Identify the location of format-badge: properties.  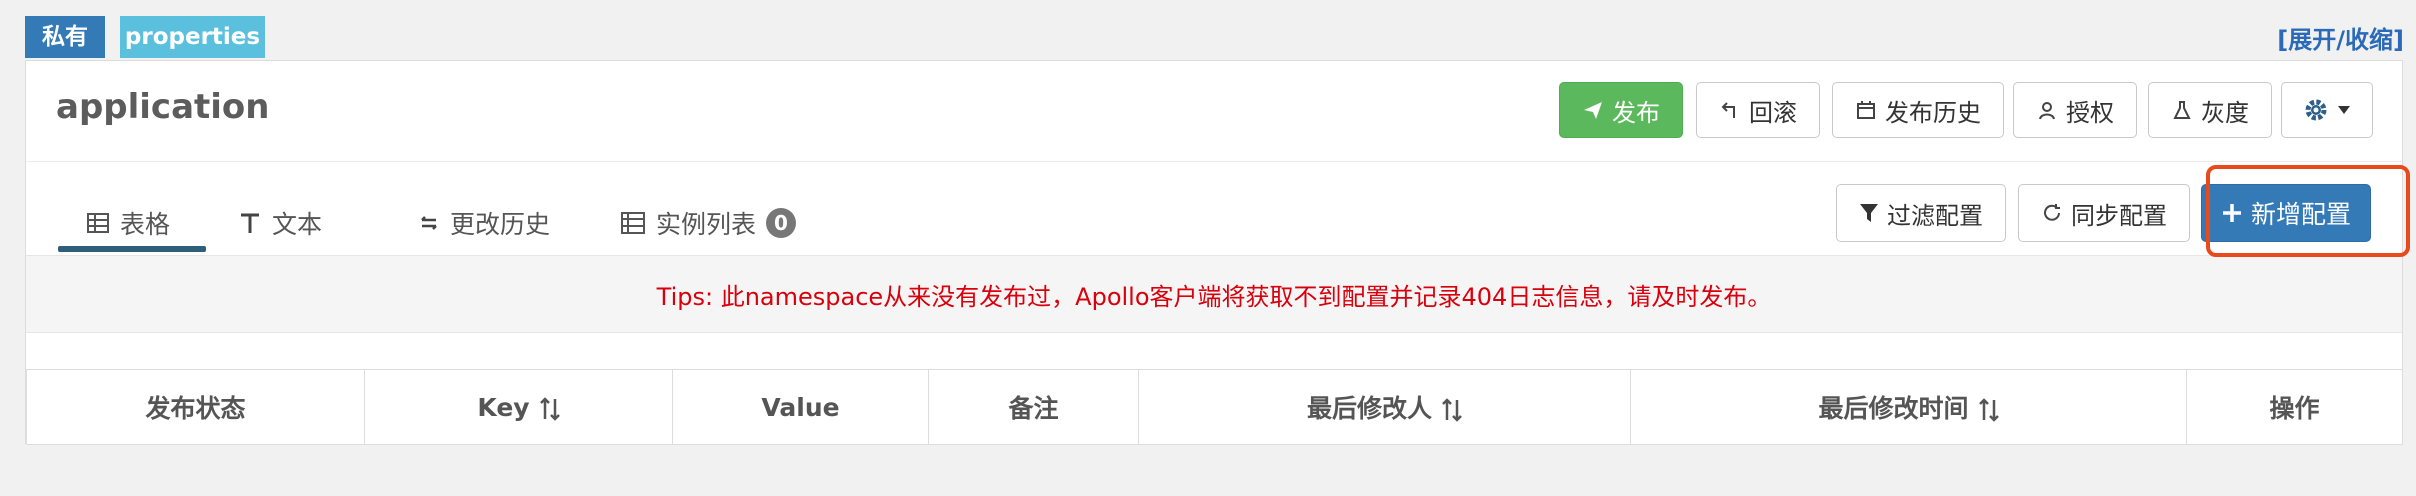
(192, 37).